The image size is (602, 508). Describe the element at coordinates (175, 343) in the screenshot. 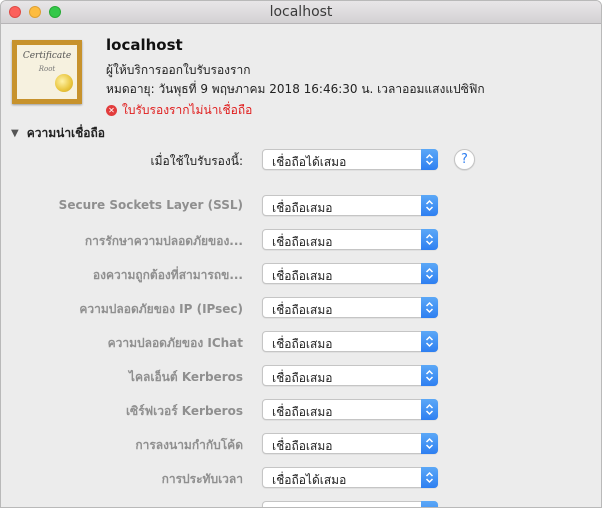

I see `trust-policy-label: ความปลอดภัยของ IChat` at that location.